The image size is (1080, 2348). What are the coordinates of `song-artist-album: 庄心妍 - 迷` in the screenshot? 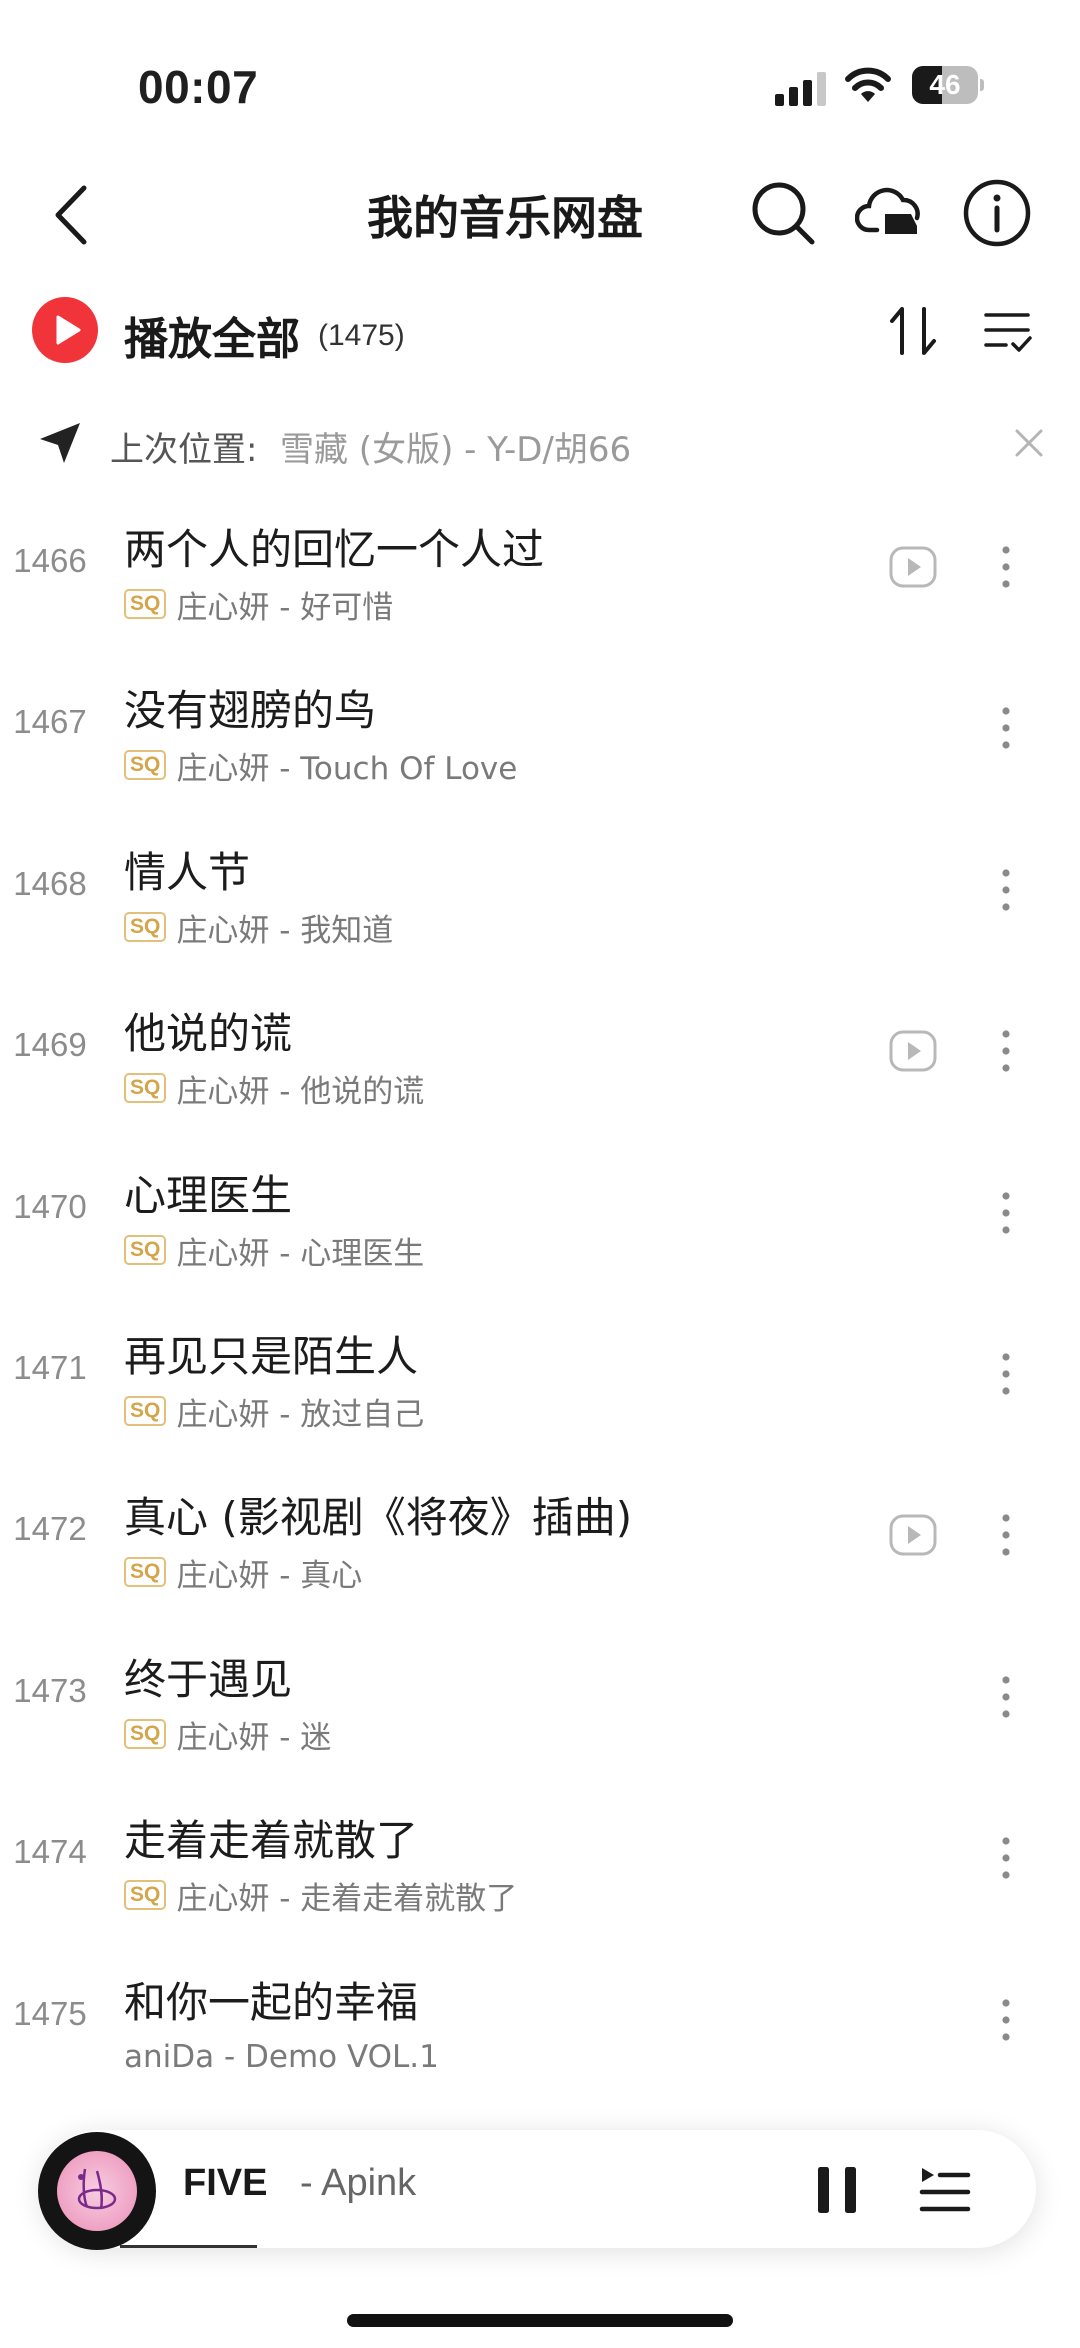 It's located at (254, 1737).